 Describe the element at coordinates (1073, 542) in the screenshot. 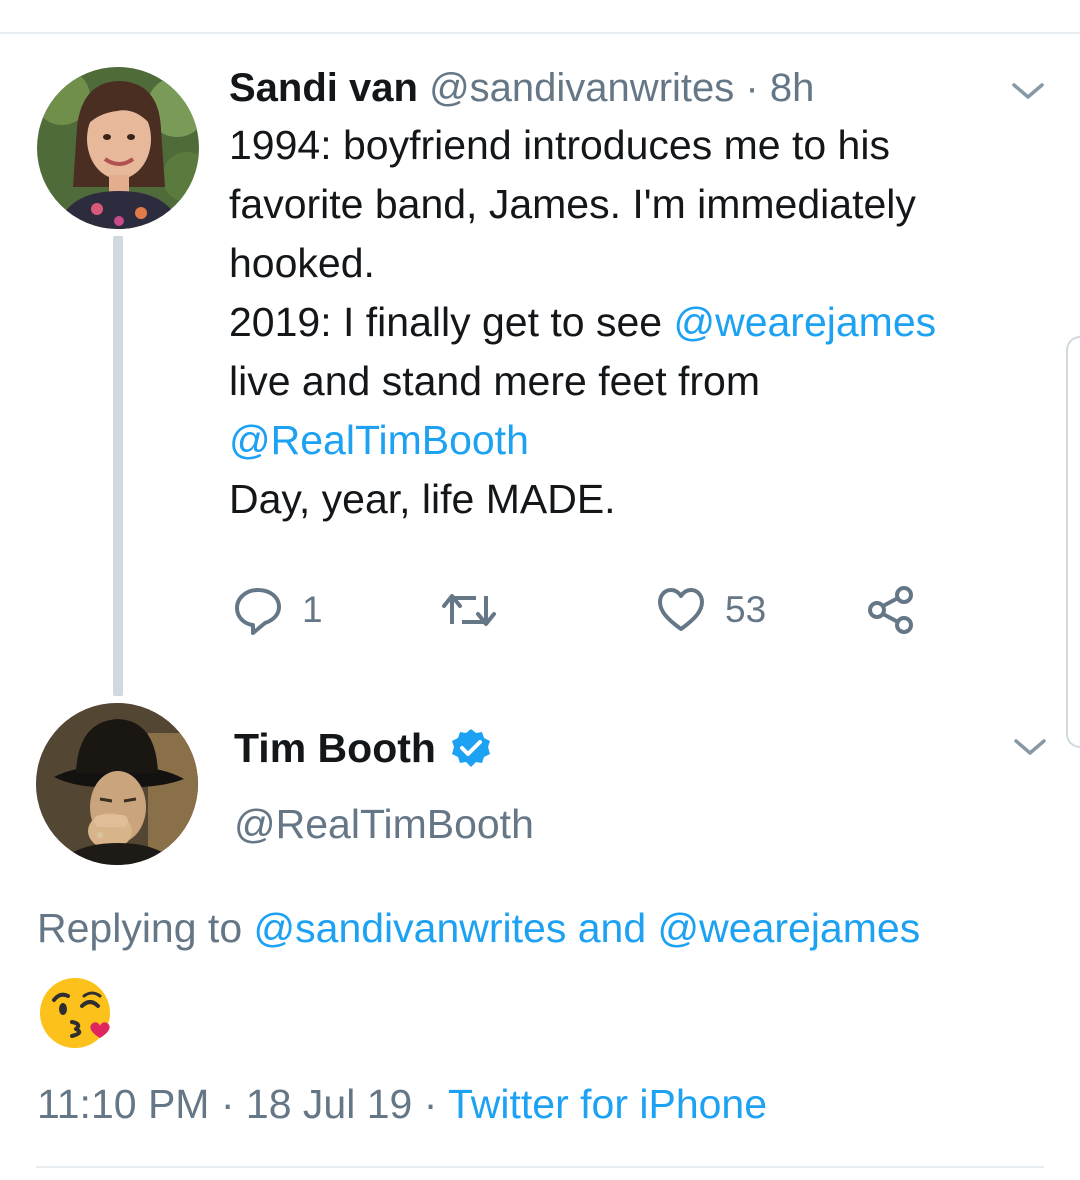

I see `scroll-edge` at that location.